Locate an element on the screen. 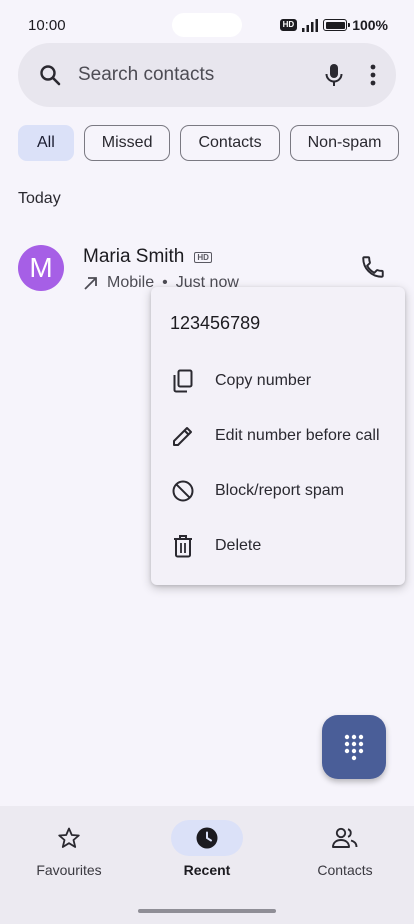 The width and height of the screenshot is (414, 924). status-indicators: HD 100% is located at coordinates (333, 25).